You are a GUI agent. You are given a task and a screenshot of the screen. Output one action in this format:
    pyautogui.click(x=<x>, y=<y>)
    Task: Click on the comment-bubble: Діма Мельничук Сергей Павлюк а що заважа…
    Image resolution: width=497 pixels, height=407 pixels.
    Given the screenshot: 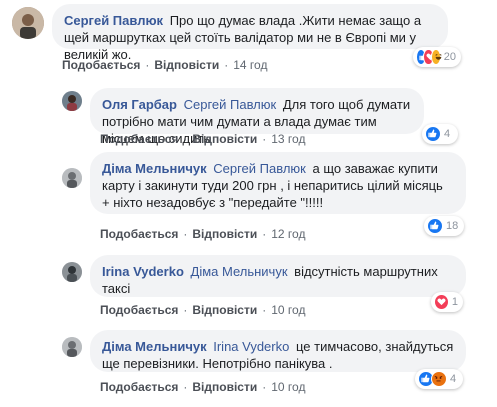 What is the action you would take?
    pyautogui.click(x=278, y=183)
    